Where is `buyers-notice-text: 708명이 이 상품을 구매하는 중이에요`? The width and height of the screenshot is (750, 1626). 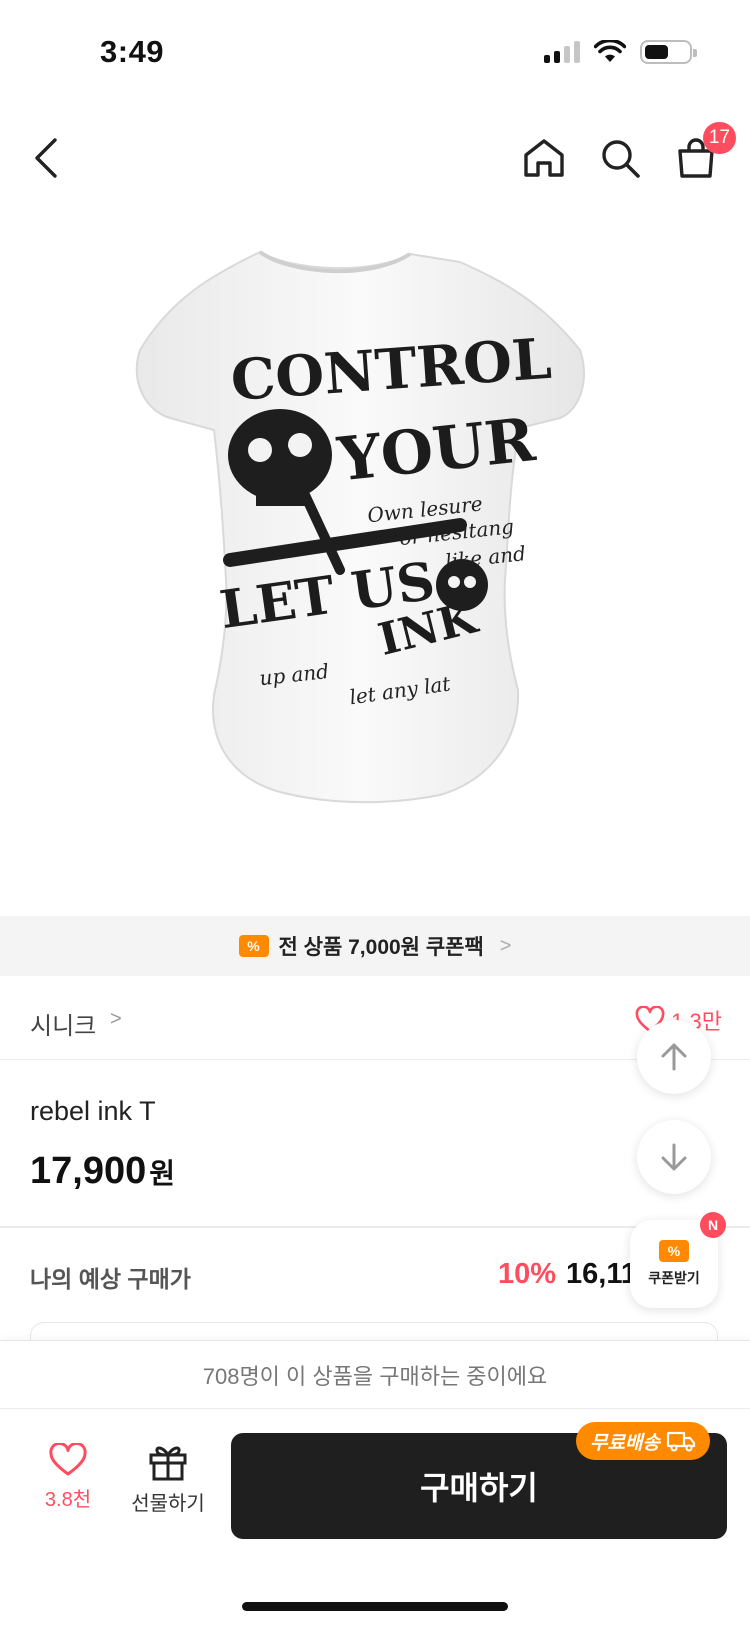 buyers-notice-text: 708명이 이 상품을 구매하는 중이에요 is located at coordinates (375, 1376).